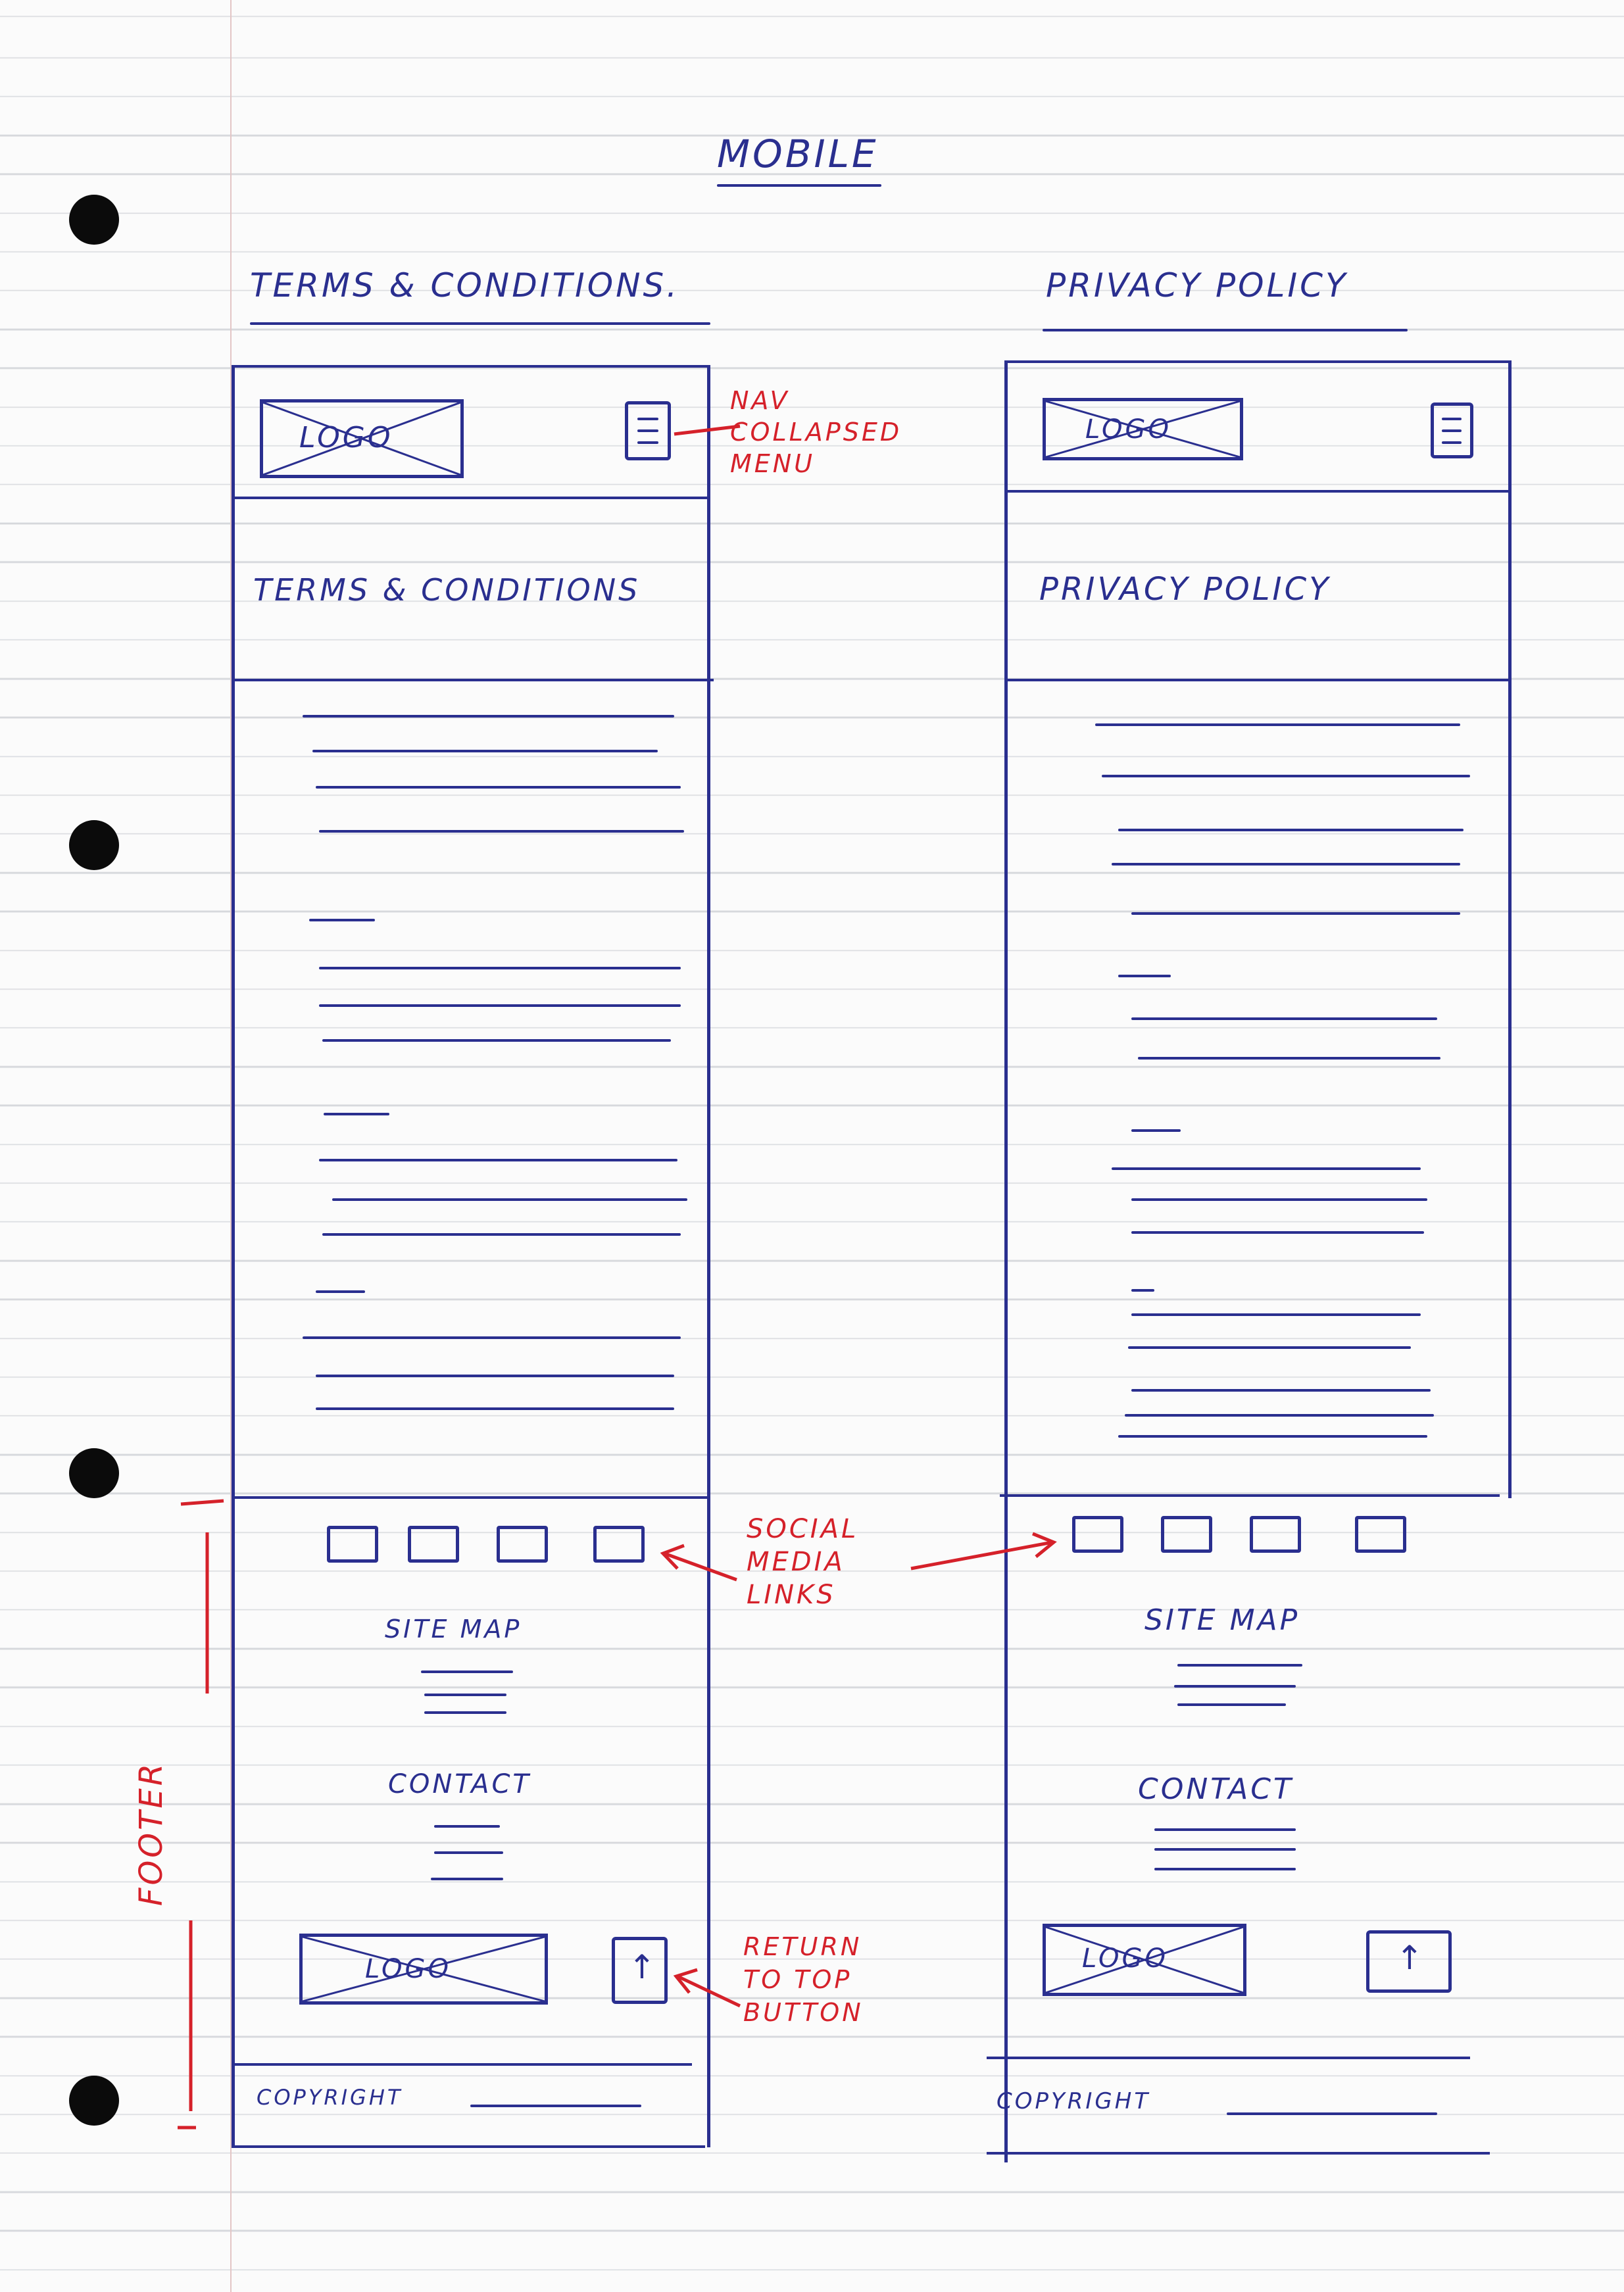 The height and width of the screenshot is (2292, 1624). Describe the element at coordinates (803, 1979) in the screenshot. I see `annotation-return-top: RETURN TO TOP BUTTON` at that location.